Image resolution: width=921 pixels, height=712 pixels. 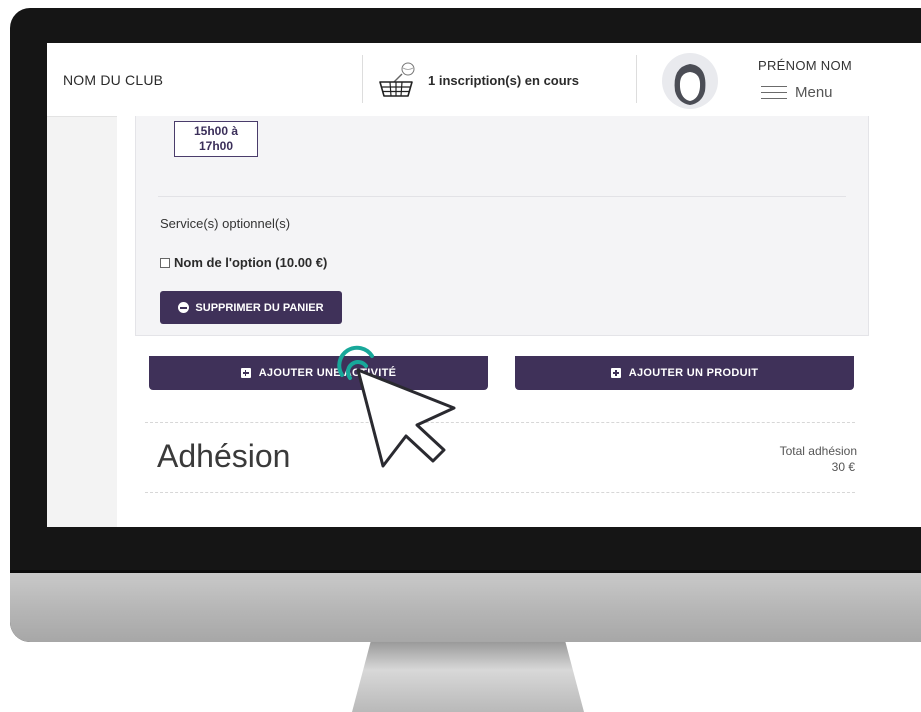 What do you see at coordinates (184, 307) in the screenshot?
I see `minus-circle-icon` at bounding box center [184, 307].